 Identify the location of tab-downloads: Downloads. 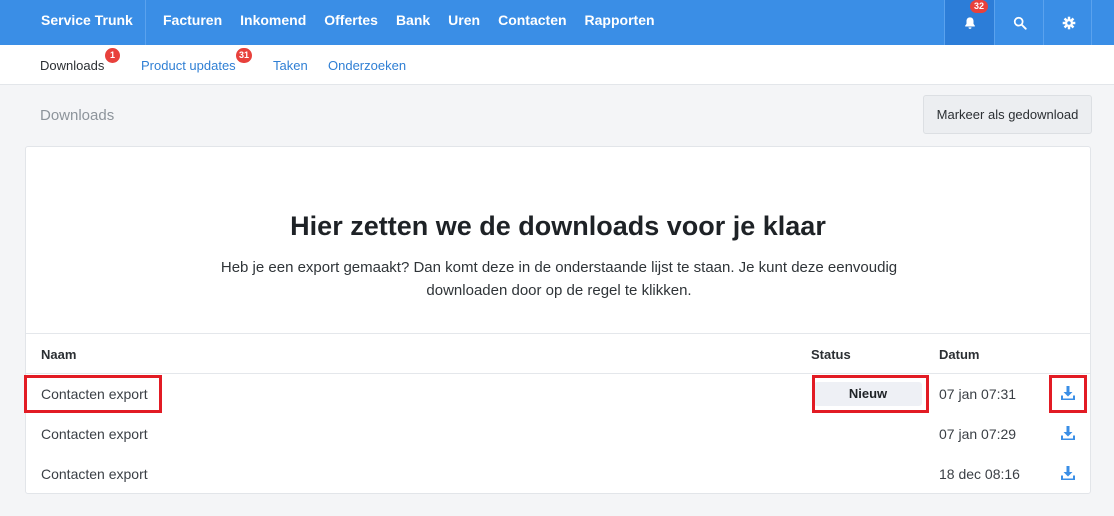
(72, 65).